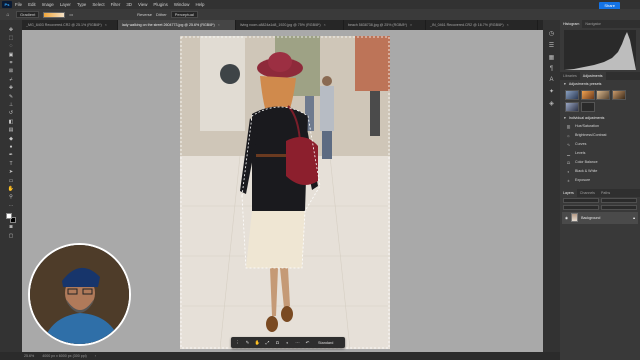 The width and height of the screenshot is (640, 360). What do you see at coordinates (385, 25) in the screenshot?
I see `tab-document-4: beach 5838738.jpg @ 25% (RGB/8*) ×` at bounding box center [385, 25].